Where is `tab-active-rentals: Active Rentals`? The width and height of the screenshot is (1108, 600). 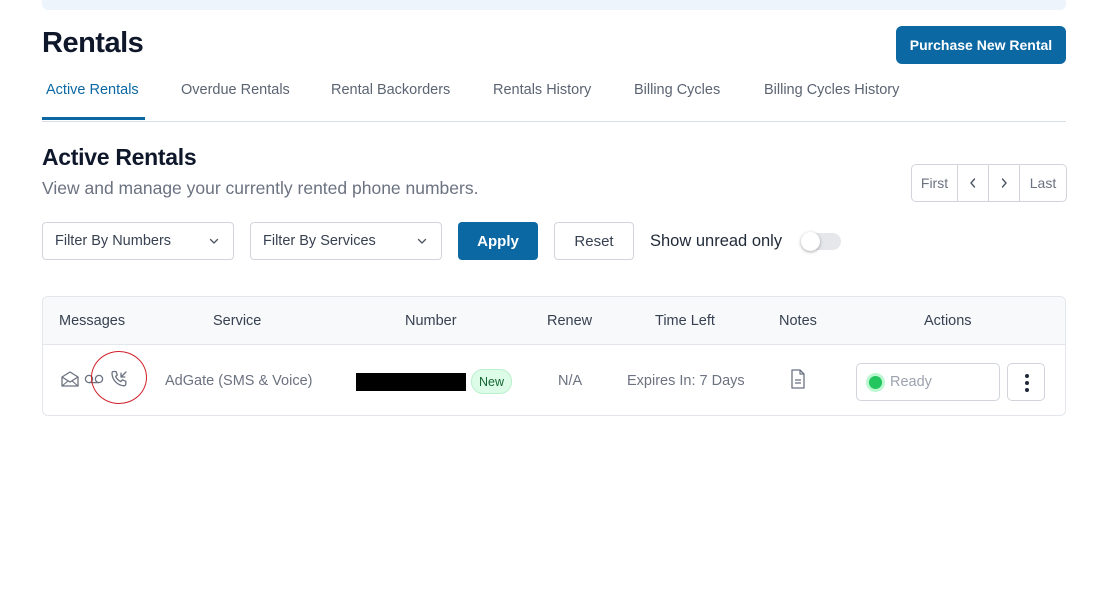
tab-active-rentals: Active Rentals is located at coordinates (92, 90).